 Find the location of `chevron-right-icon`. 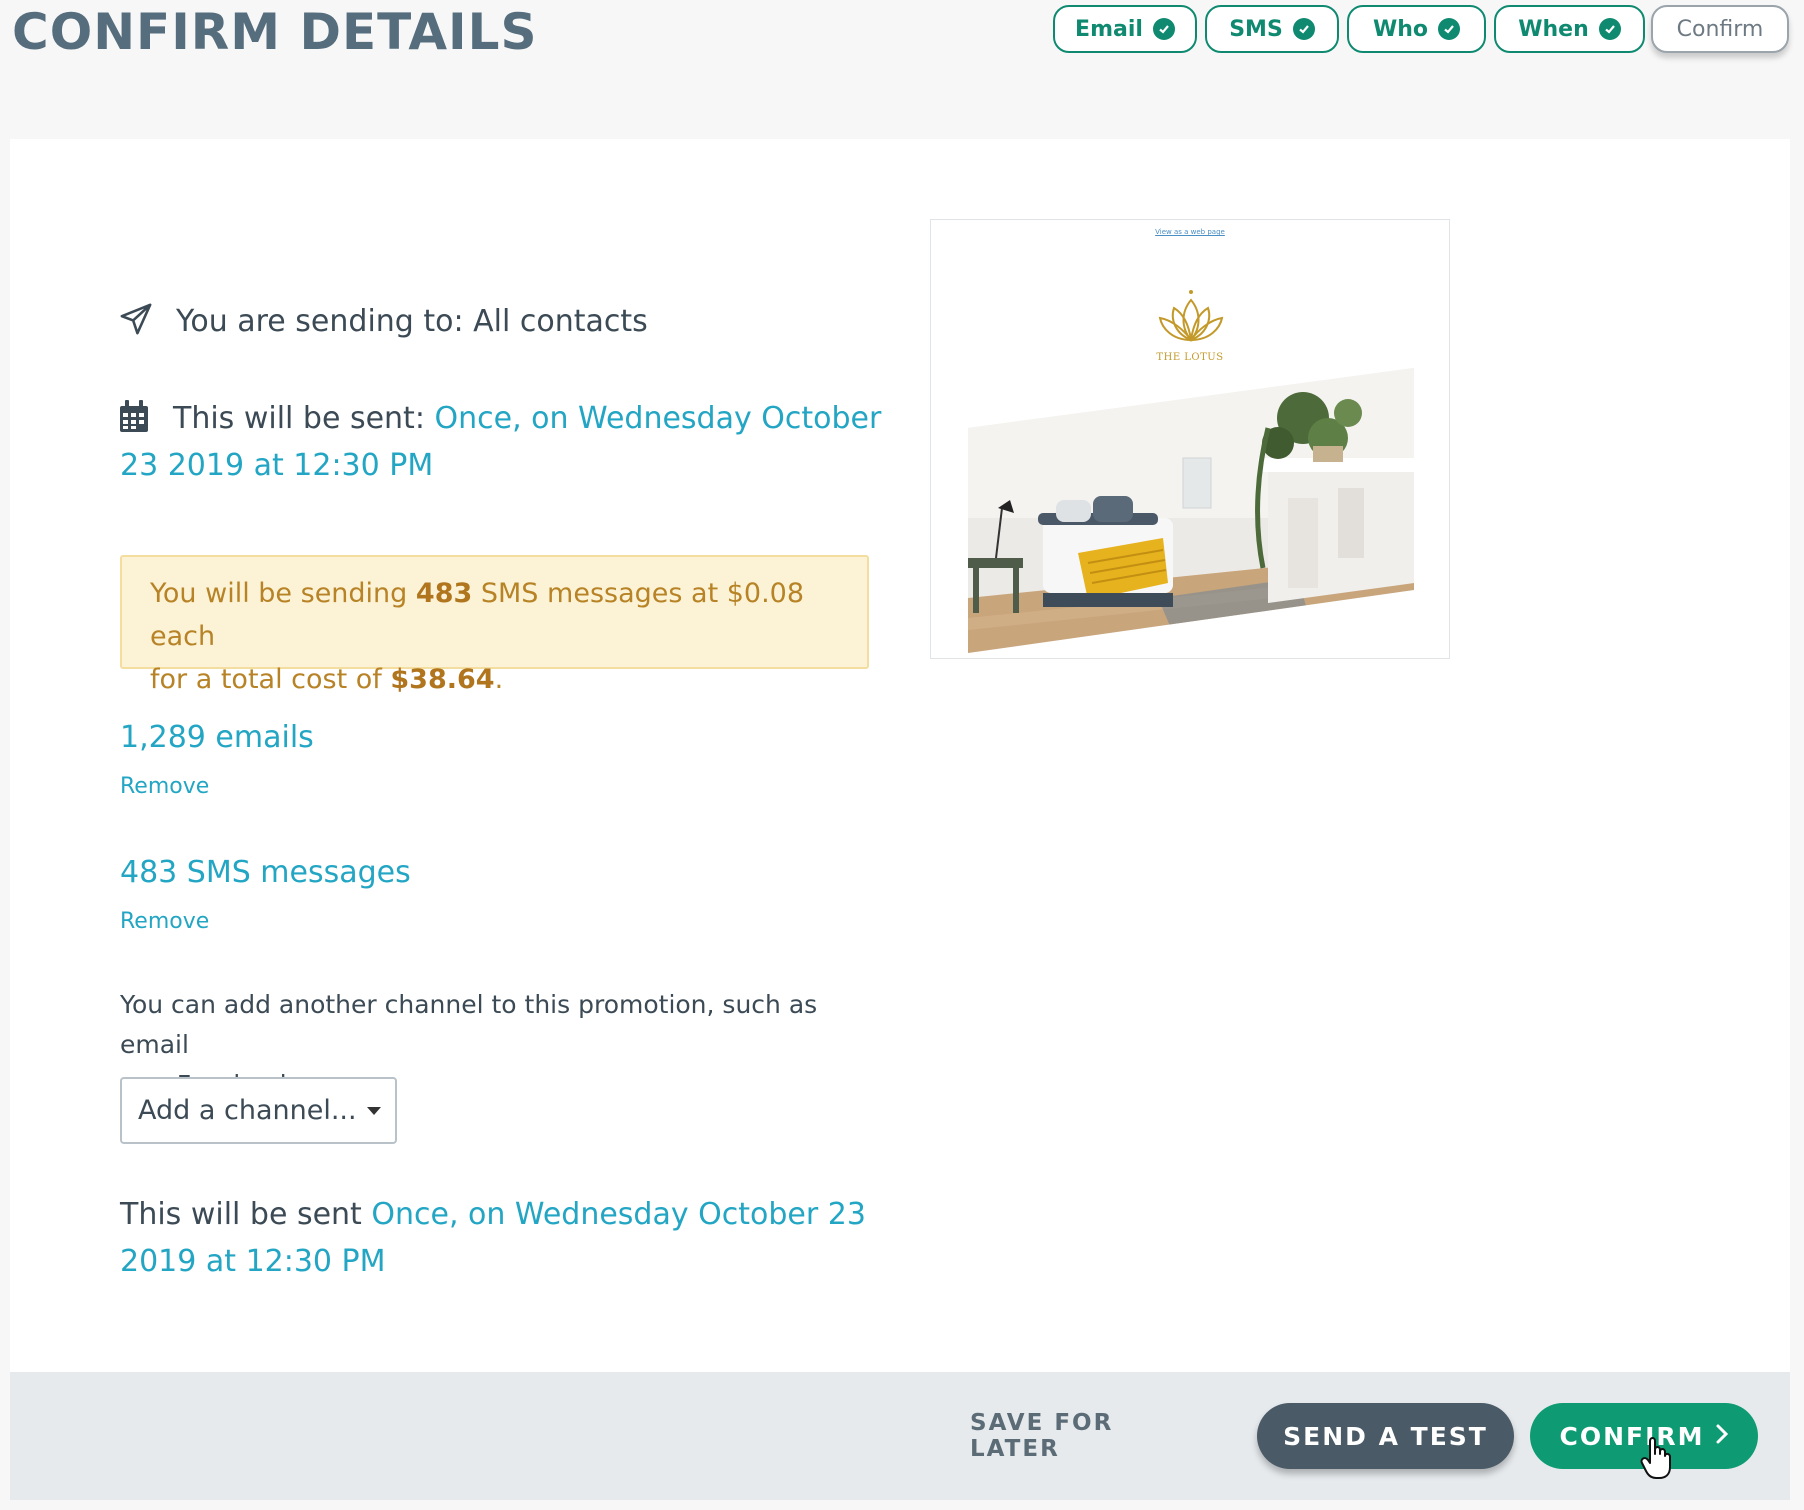

chevron-right-icon is located at coordinates (1722, 1436).